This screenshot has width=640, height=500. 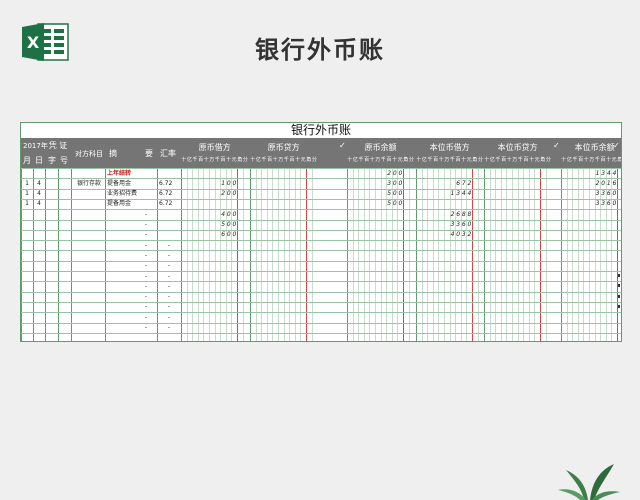 I want to click on amount-digit: 2, so click(x=469, y=183).